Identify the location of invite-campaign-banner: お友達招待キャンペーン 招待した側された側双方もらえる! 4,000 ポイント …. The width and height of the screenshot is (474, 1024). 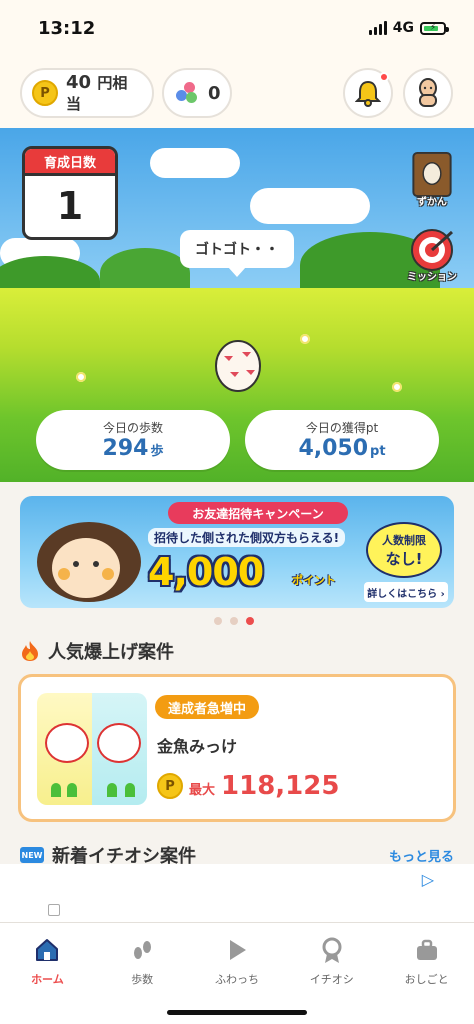
(237, 552).